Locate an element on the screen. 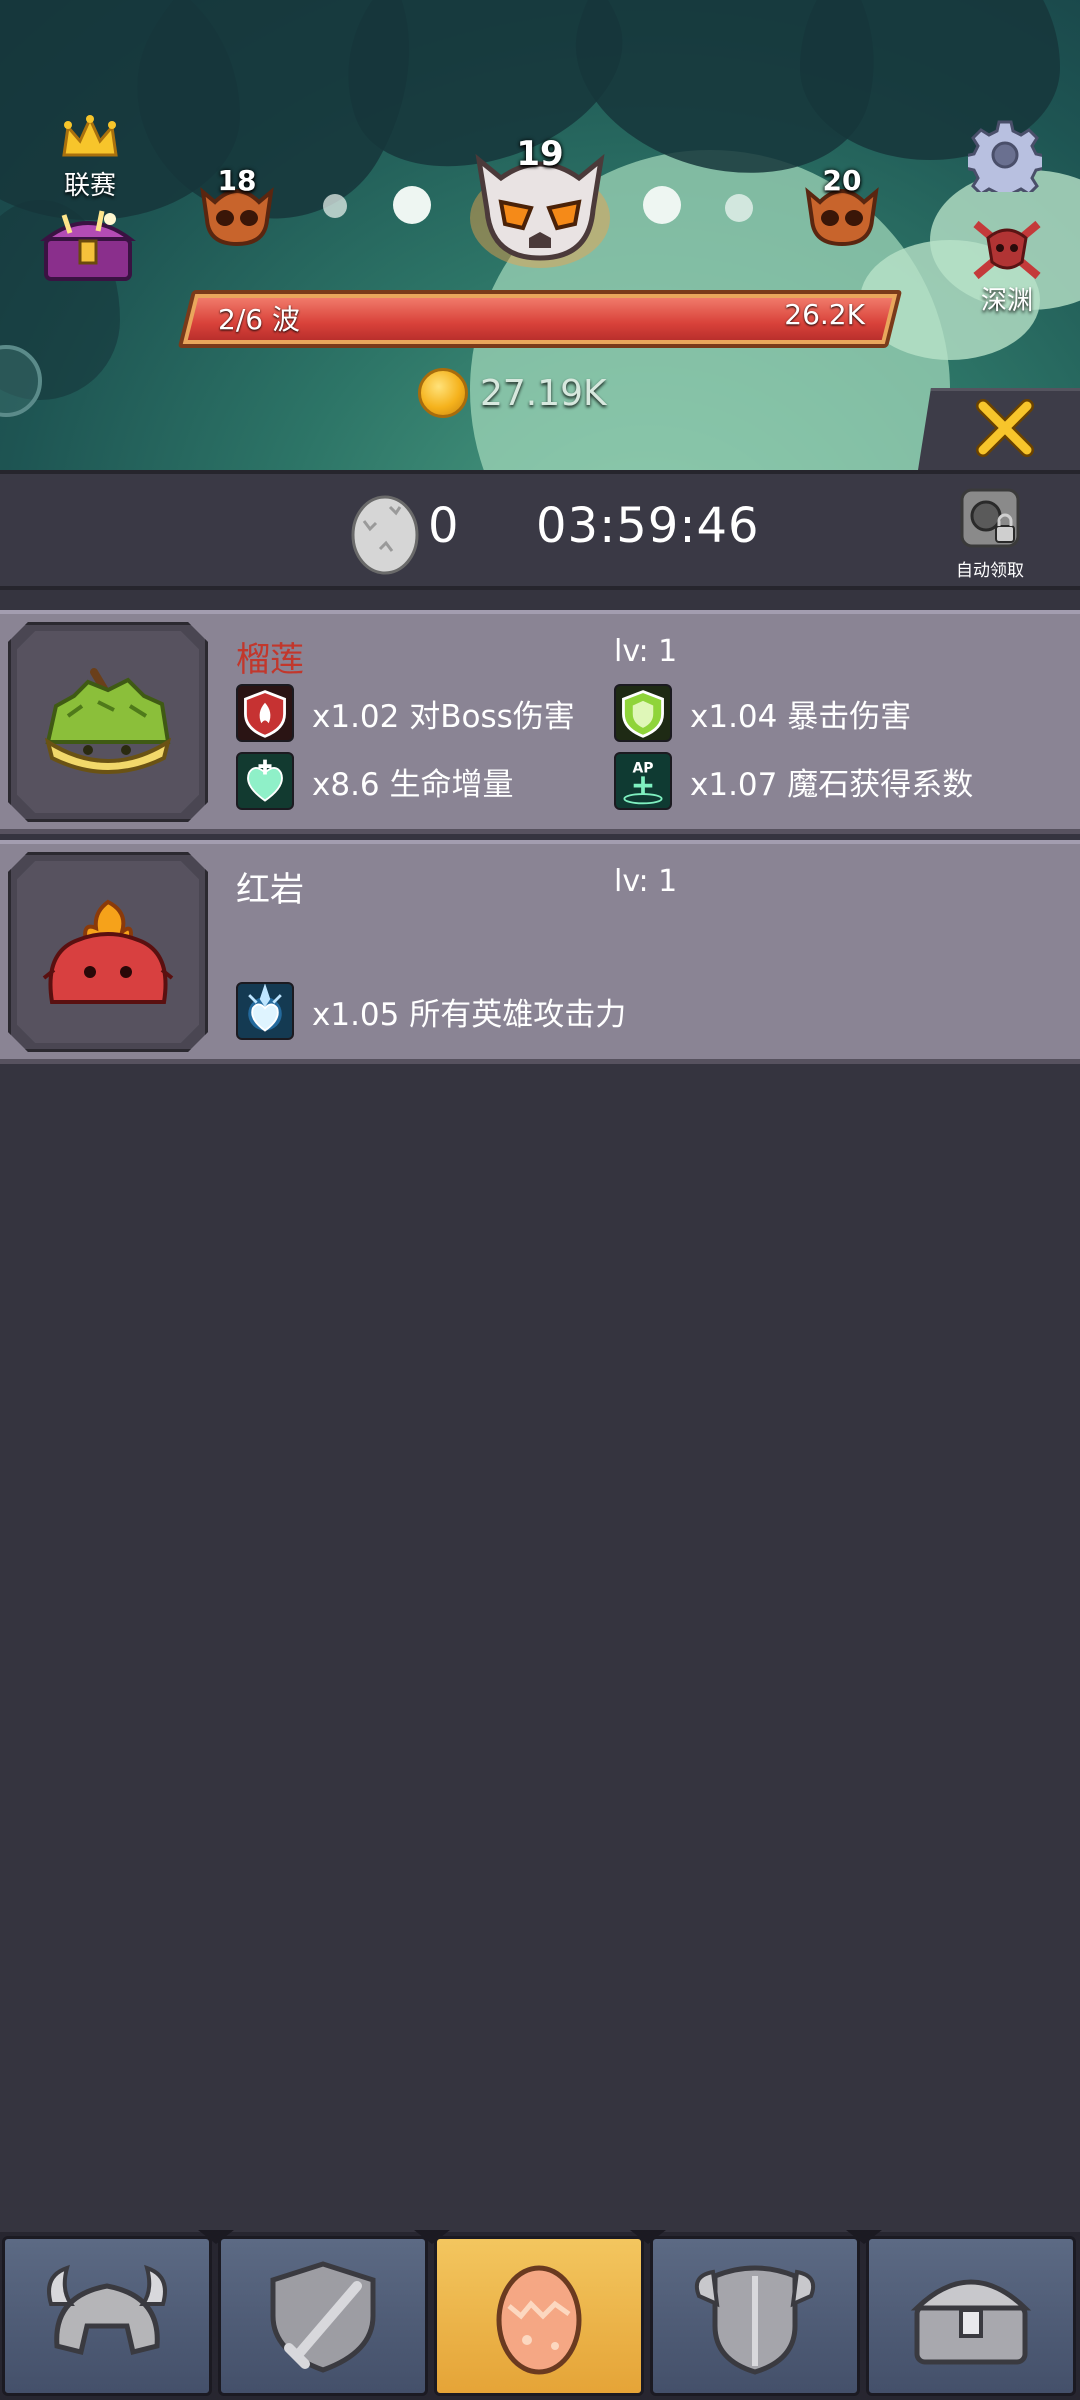  auto-claim-label: 自动领取 is located at coordinates (990, 571).